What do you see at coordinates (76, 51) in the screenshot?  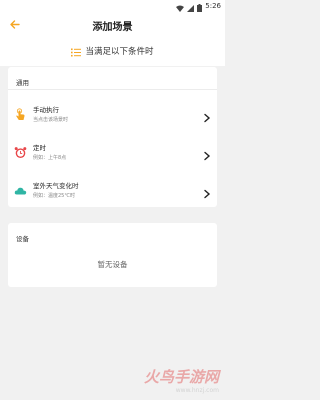 I see `list-icon` at bounding box center [76, 51].